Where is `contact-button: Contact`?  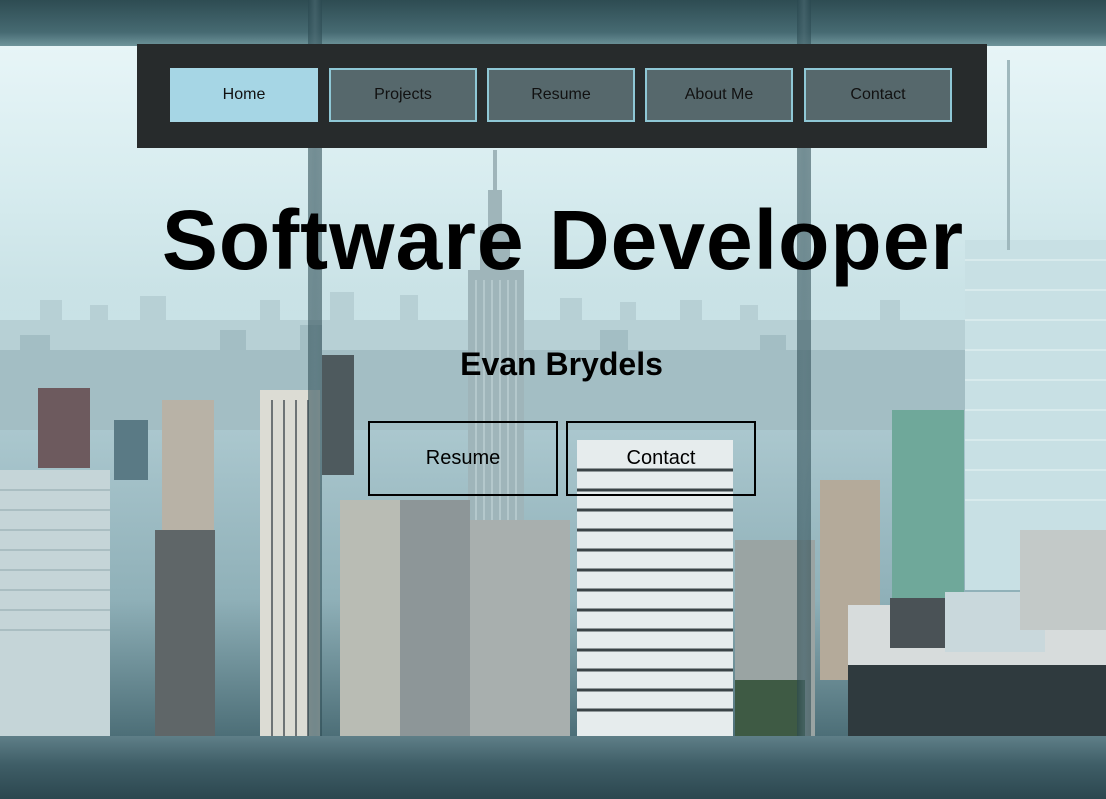 contact-button: Contact is located at coordinates (661, 458).